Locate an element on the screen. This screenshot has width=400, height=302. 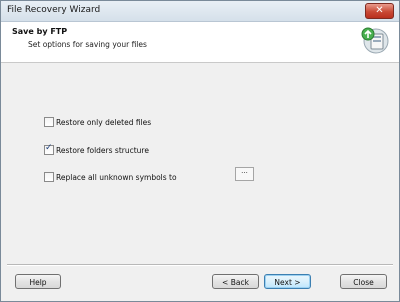
window-close-button: ✕ is located at coordinates (379, 11).